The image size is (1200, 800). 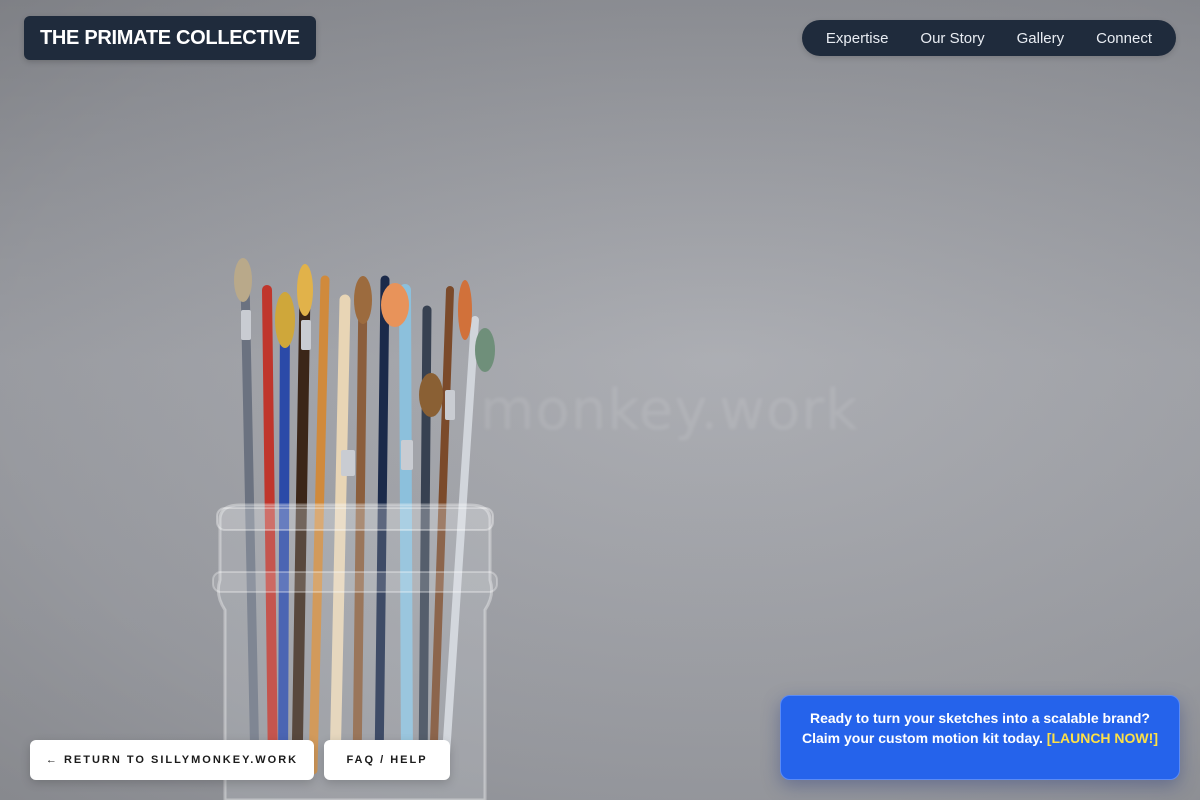 I want to click on brand-logo: THE PRIMATE COLLECTIVE, so click(x=170, y=38).